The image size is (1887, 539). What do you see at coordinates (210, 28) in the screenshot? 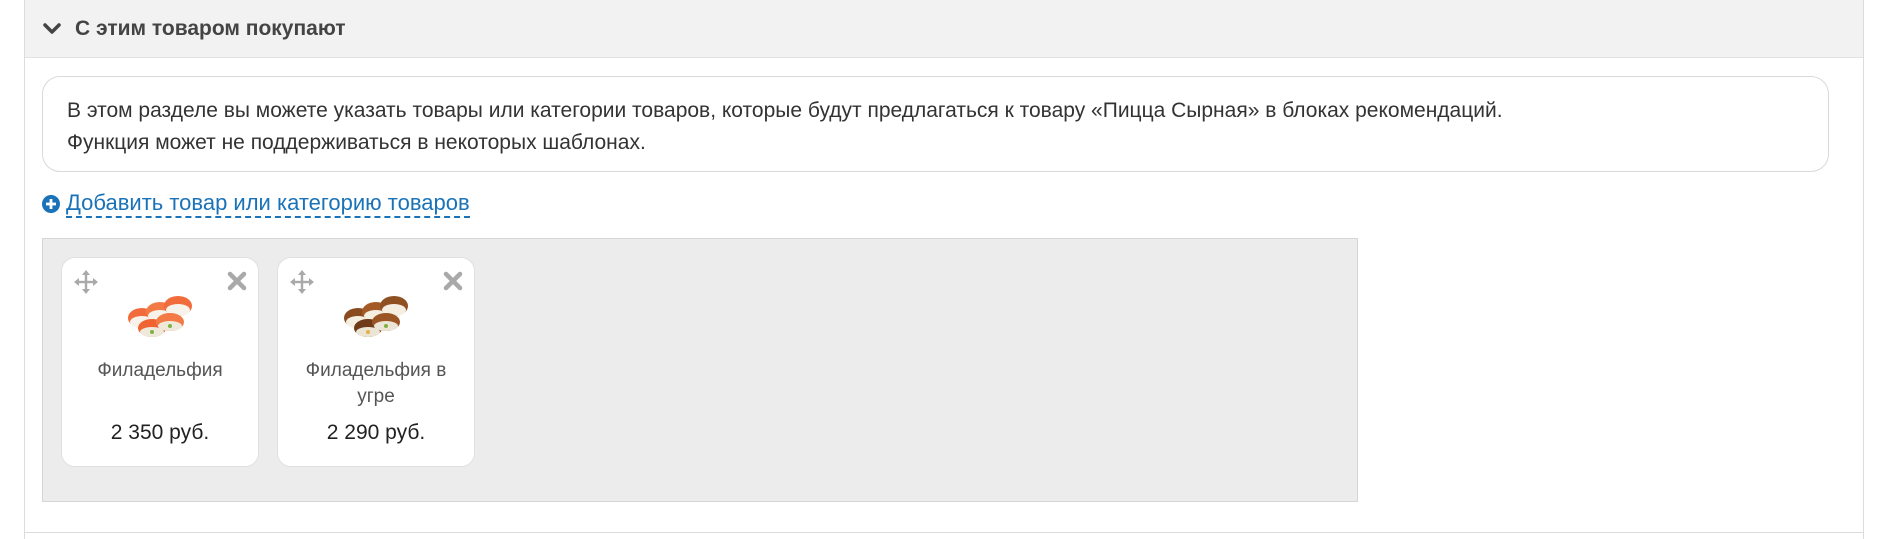
I see `panel-title: С этим товаром покупают` at bounding box center [210, 28].